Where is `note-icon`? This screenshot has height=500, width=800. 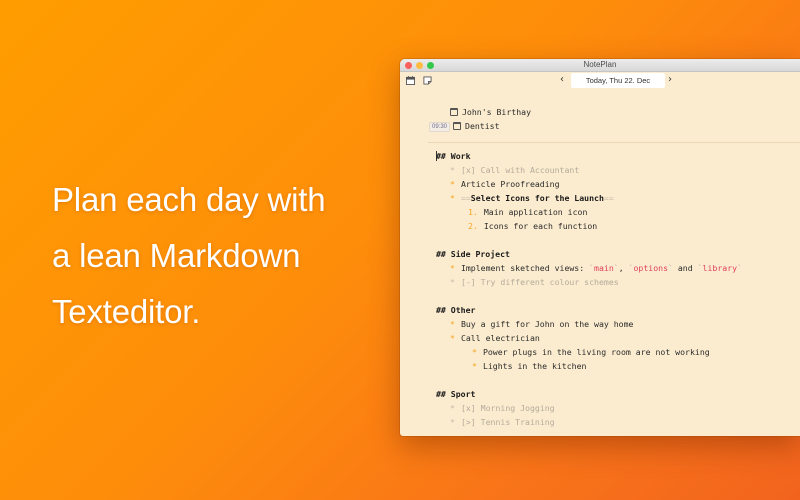 note-icon is located at coordinates (427, 80).